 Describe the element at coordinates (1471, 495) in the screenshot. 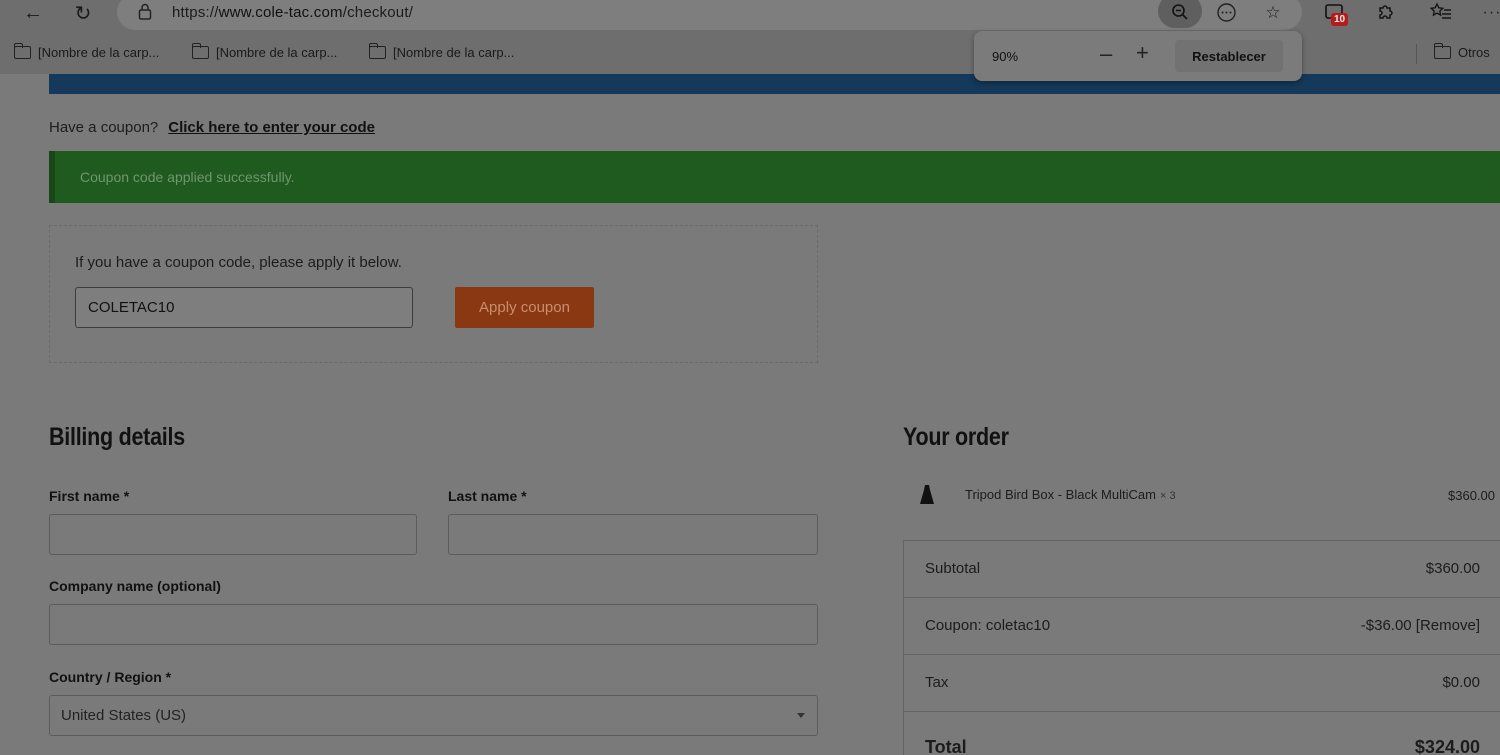

I see `order-item-price: $360.00` at that location.